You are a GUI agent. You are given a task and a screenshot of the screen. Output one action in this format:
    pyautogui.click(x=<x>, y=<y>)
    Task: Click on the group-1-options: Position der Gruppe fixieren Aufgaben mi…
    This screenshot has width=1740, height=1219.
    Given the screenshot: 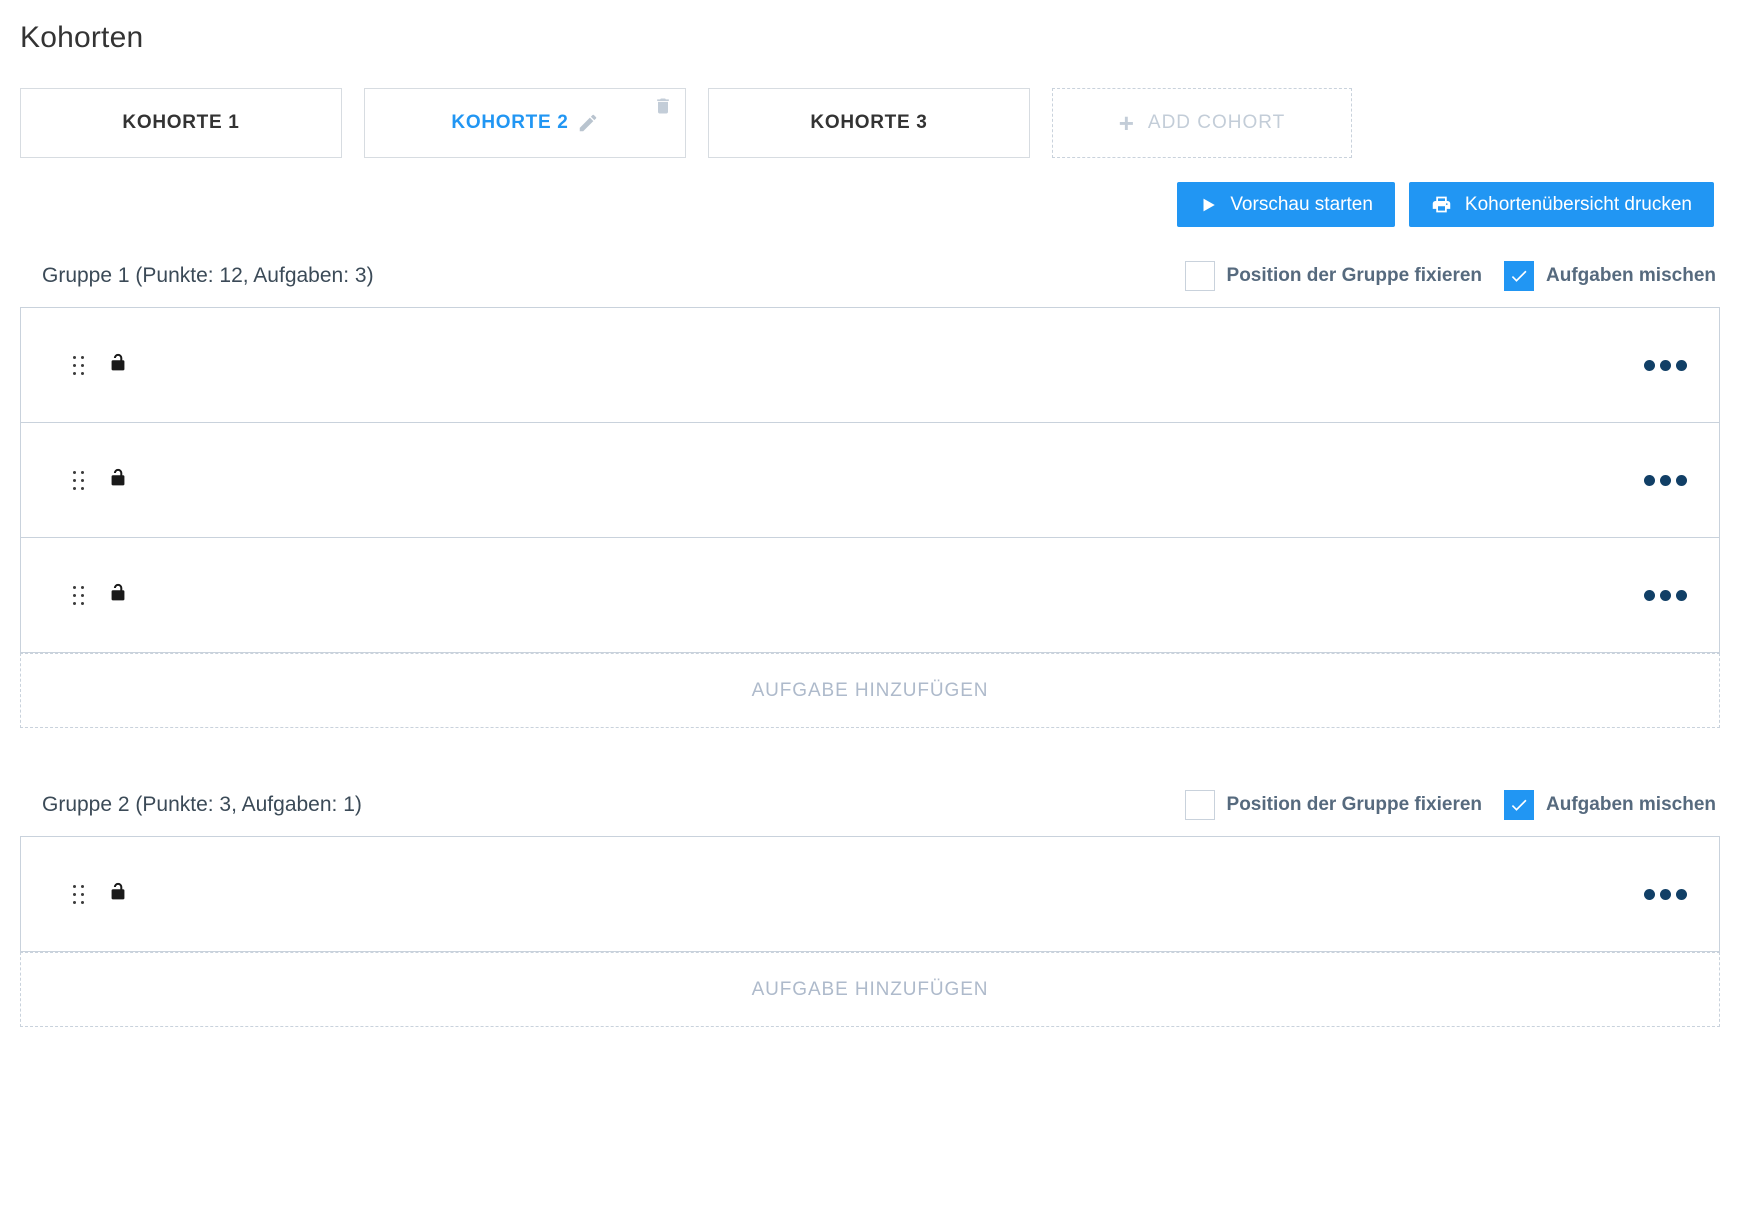 What is the action you would take?
    pyautogui.click(x=1450, y=276)
    